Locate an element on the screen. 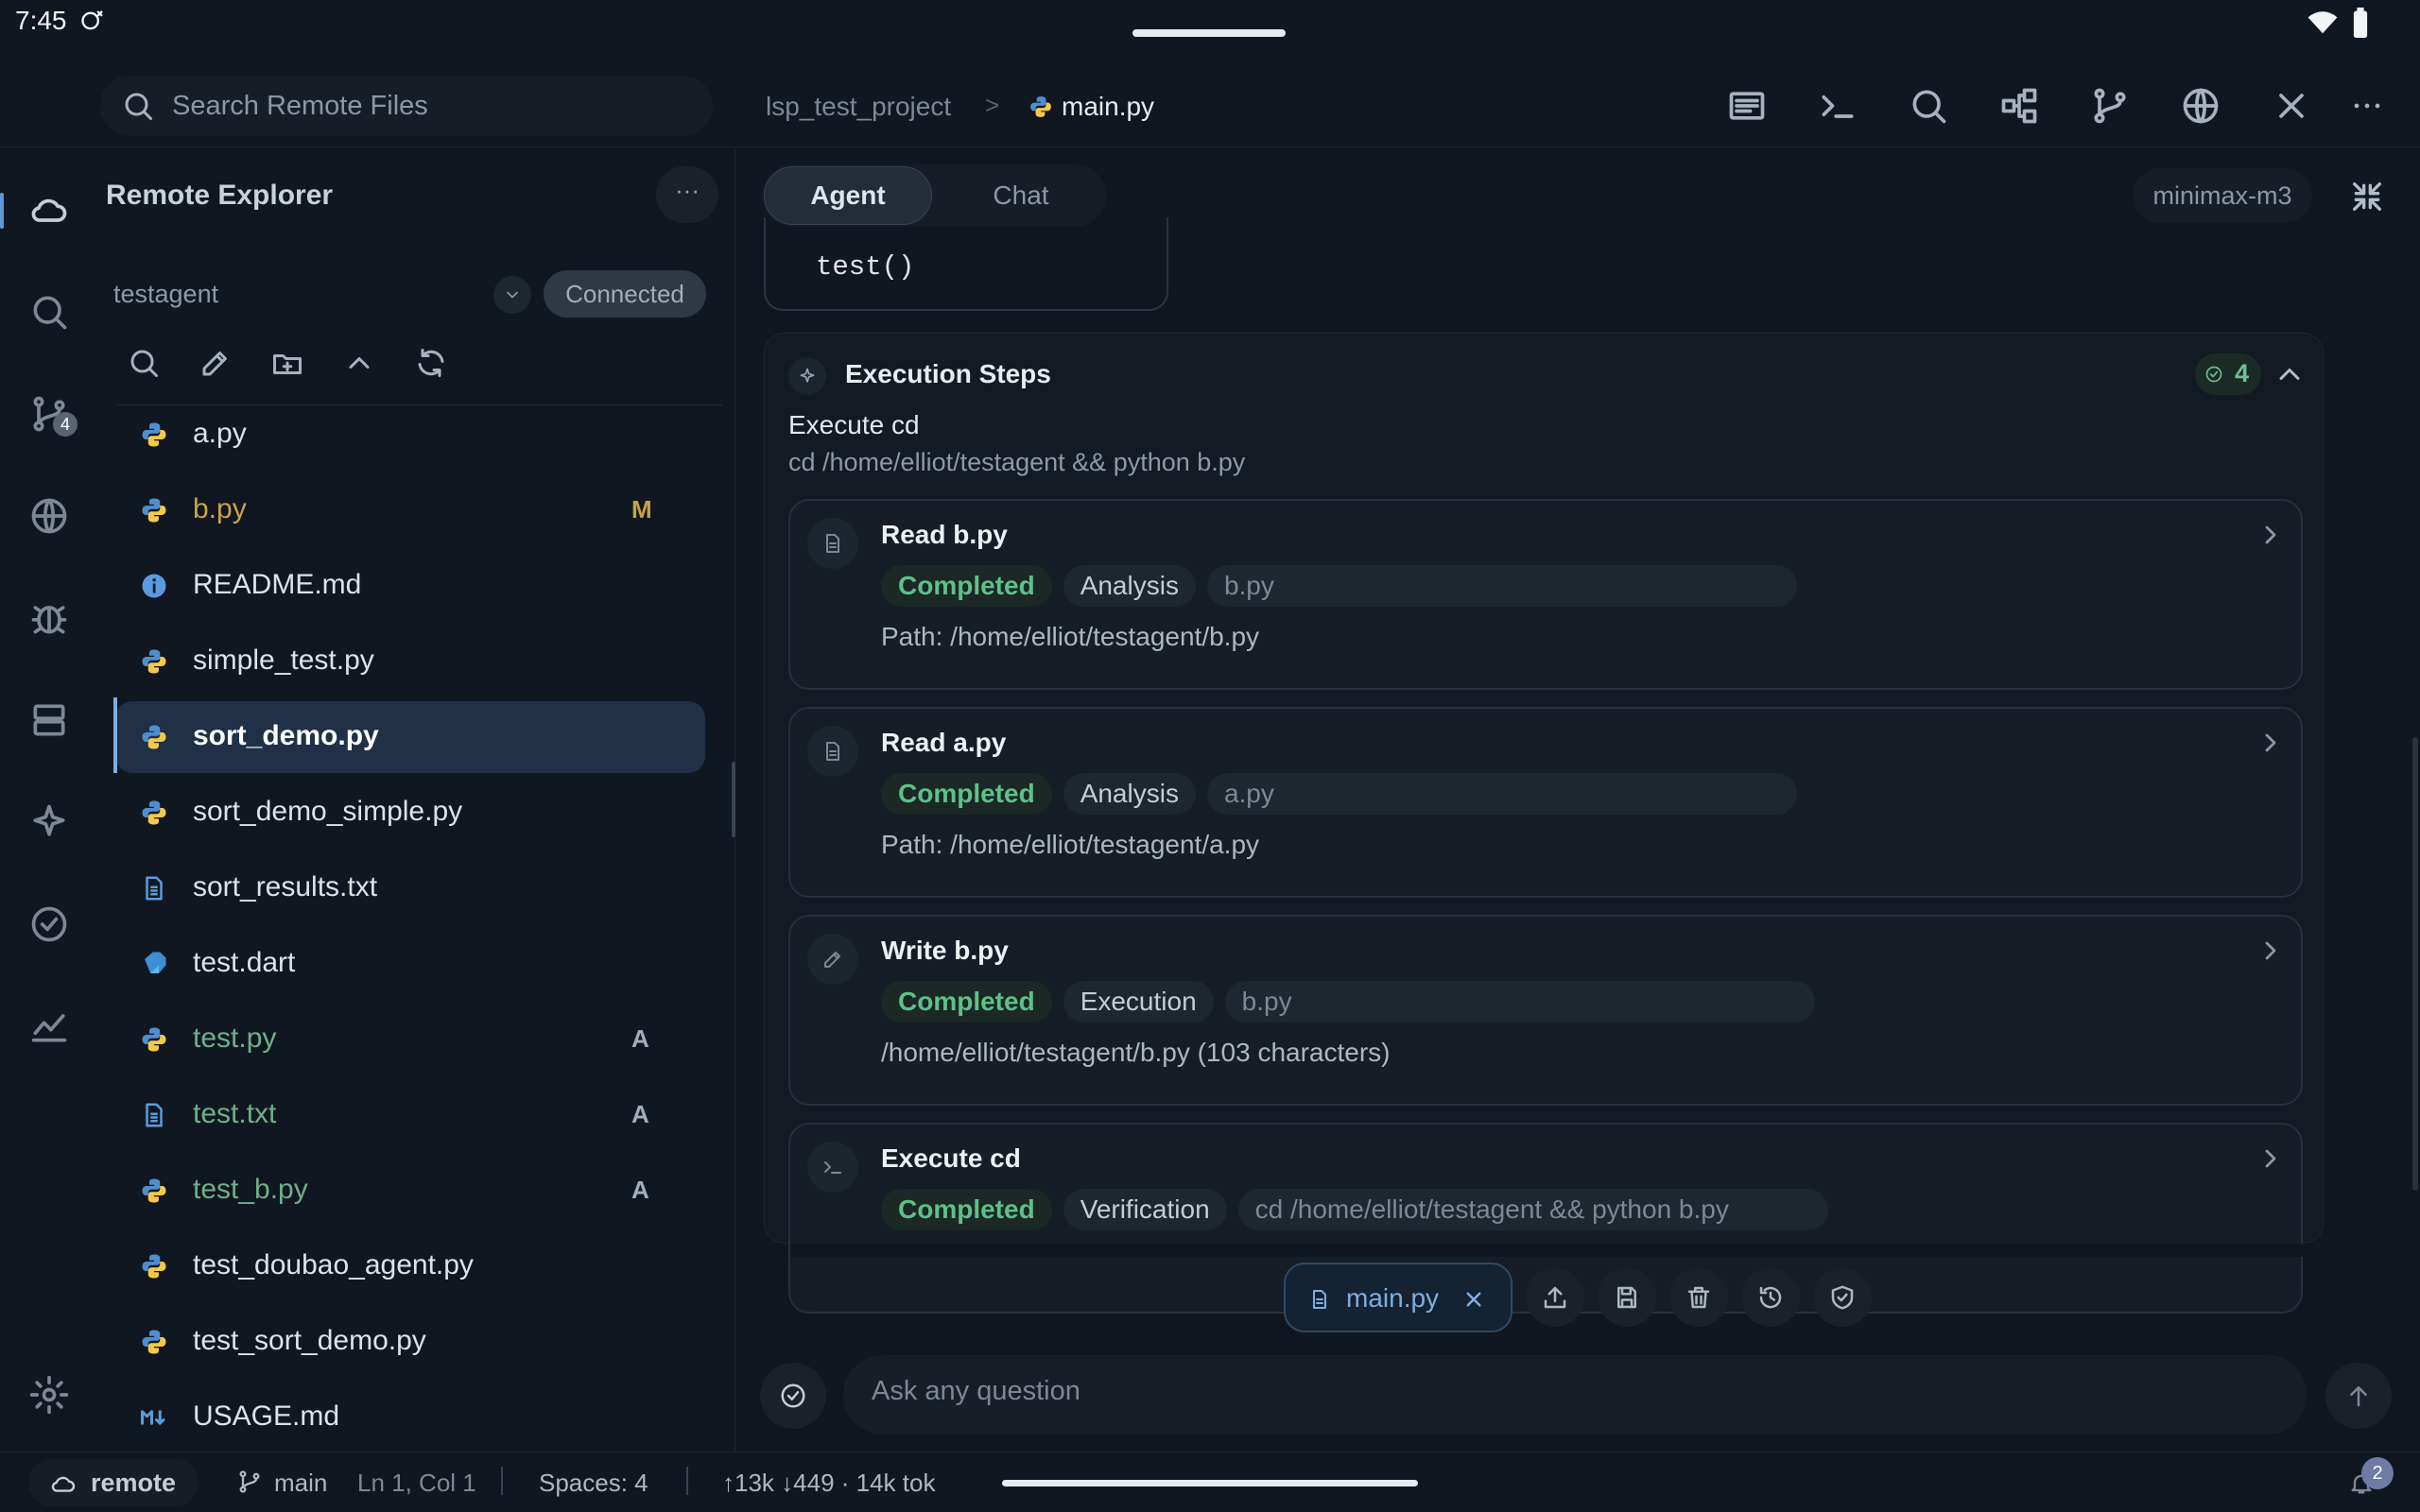  breadcrumb-project: lsp_test_project is located at coordinates (858, 107).